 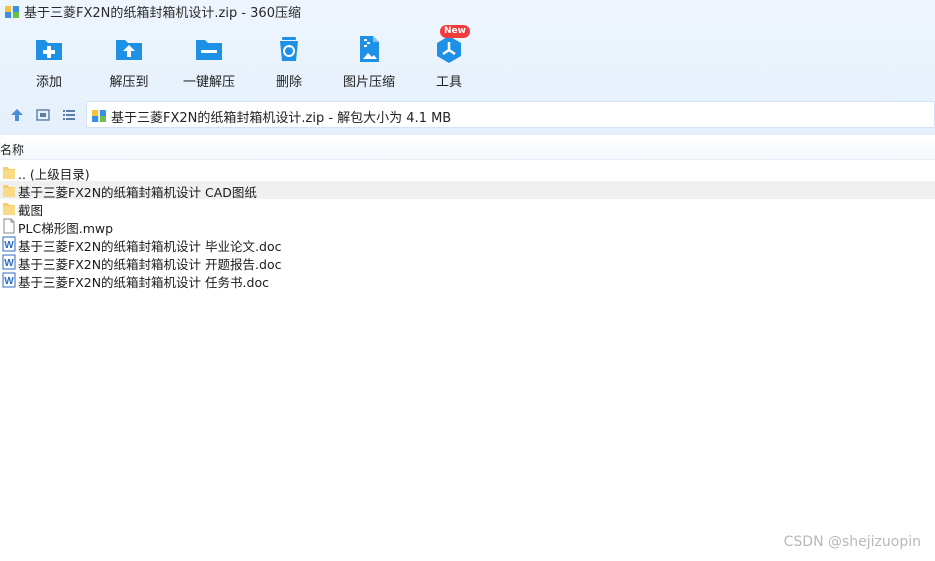 What do you see at coordinates (69, 115) in the screenshot?
I see `list-view-icon` at bounding box center [69, 115].